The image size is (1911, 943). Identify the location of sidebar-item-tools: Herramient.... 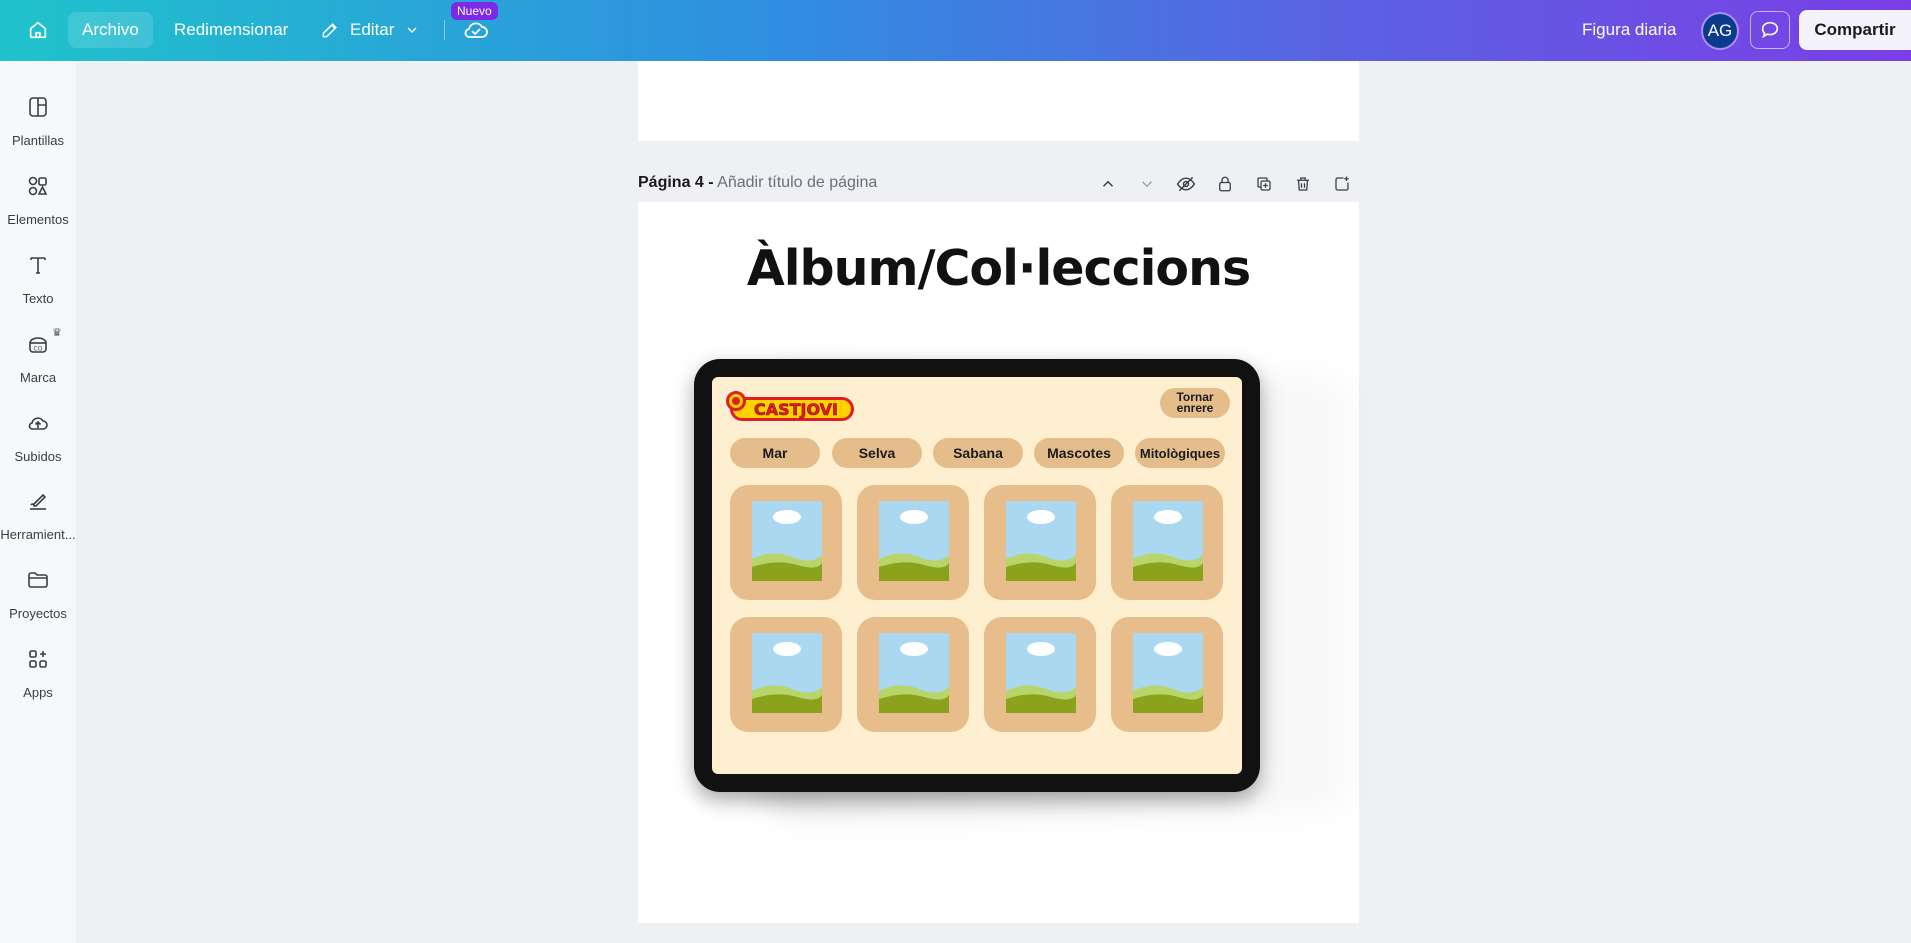
(38, 514).